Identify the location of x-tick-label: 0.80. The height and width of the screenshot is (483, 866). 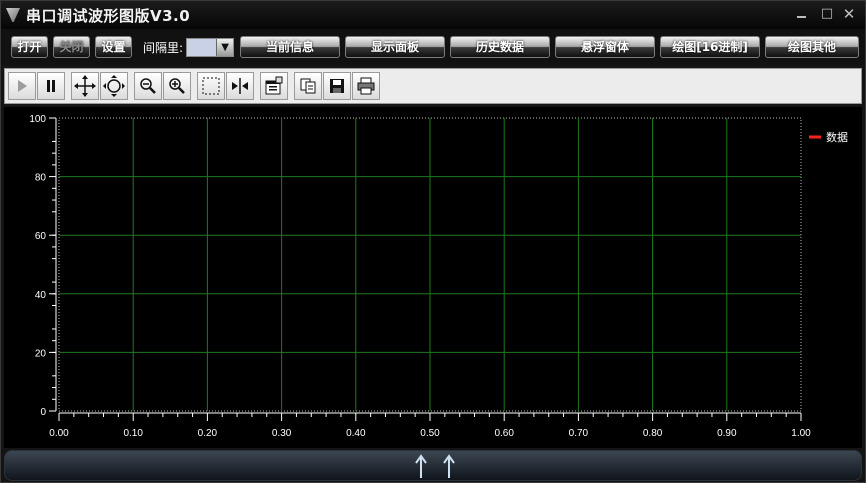
(653, 433).